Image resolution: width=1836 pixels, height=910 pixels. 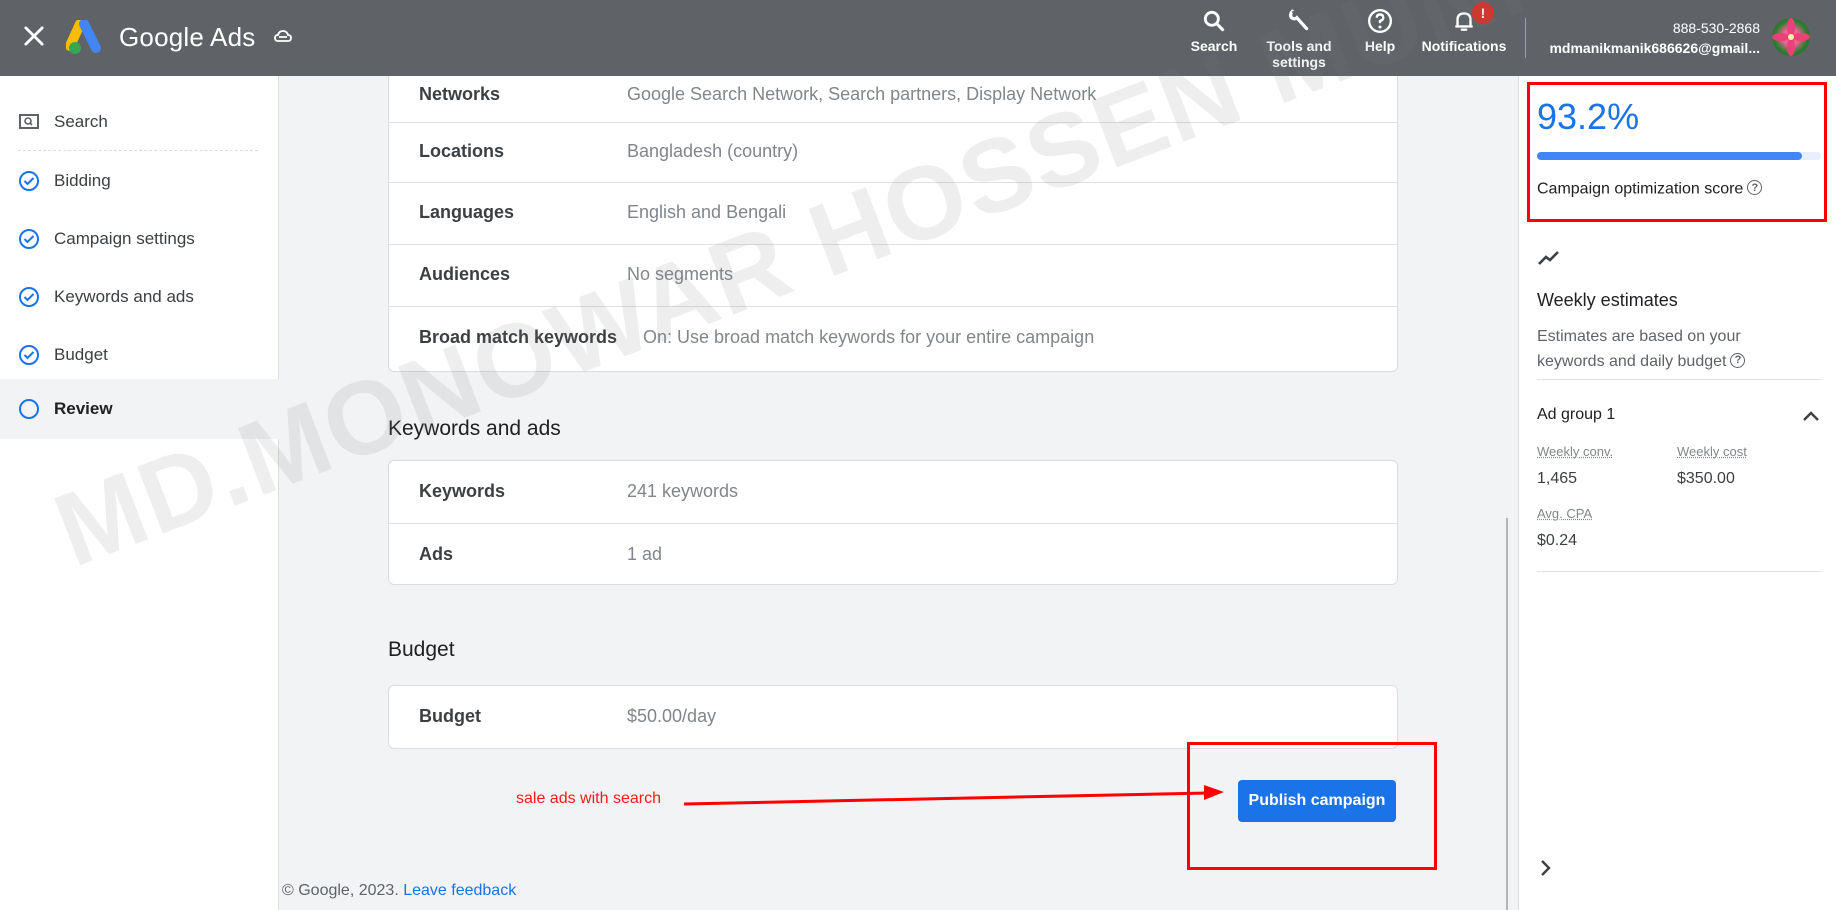 I want to click on close-icon, so click(x=34, y=36).